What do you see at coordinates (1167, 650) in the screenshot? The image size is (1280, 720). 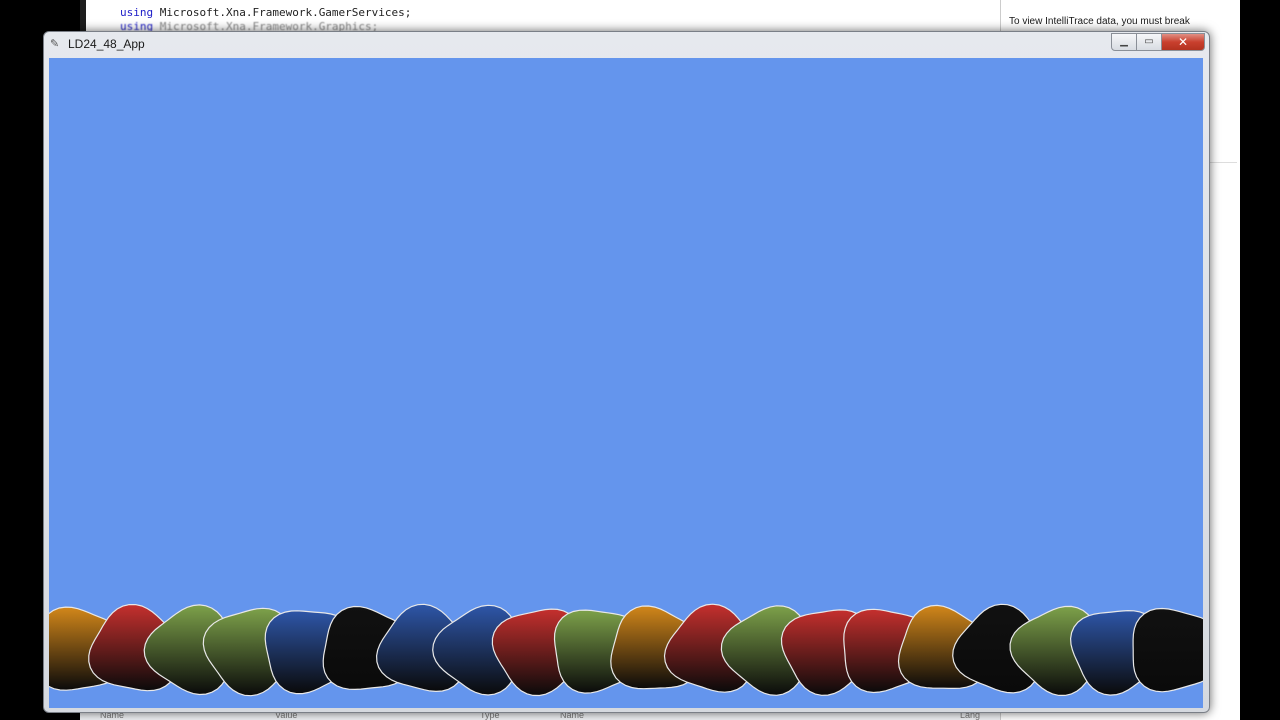 I see `ground-blob` at bounding box center [1167, 650].